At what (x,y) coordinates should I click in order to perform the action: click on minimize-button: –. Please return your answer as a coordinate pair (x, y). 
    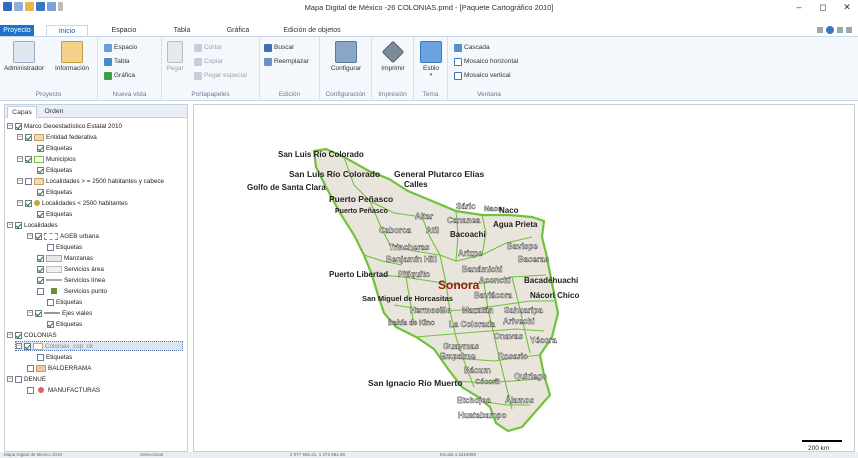
    Looking at the image, I should click on (799, 7).